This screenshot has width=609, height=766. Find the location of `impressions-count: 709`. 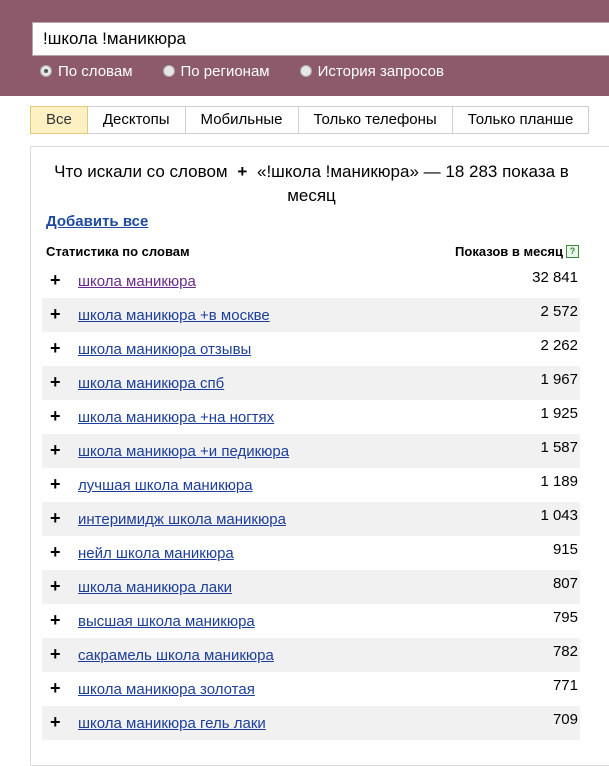

impressions-count: 709 is located at coordinates (565, 719).